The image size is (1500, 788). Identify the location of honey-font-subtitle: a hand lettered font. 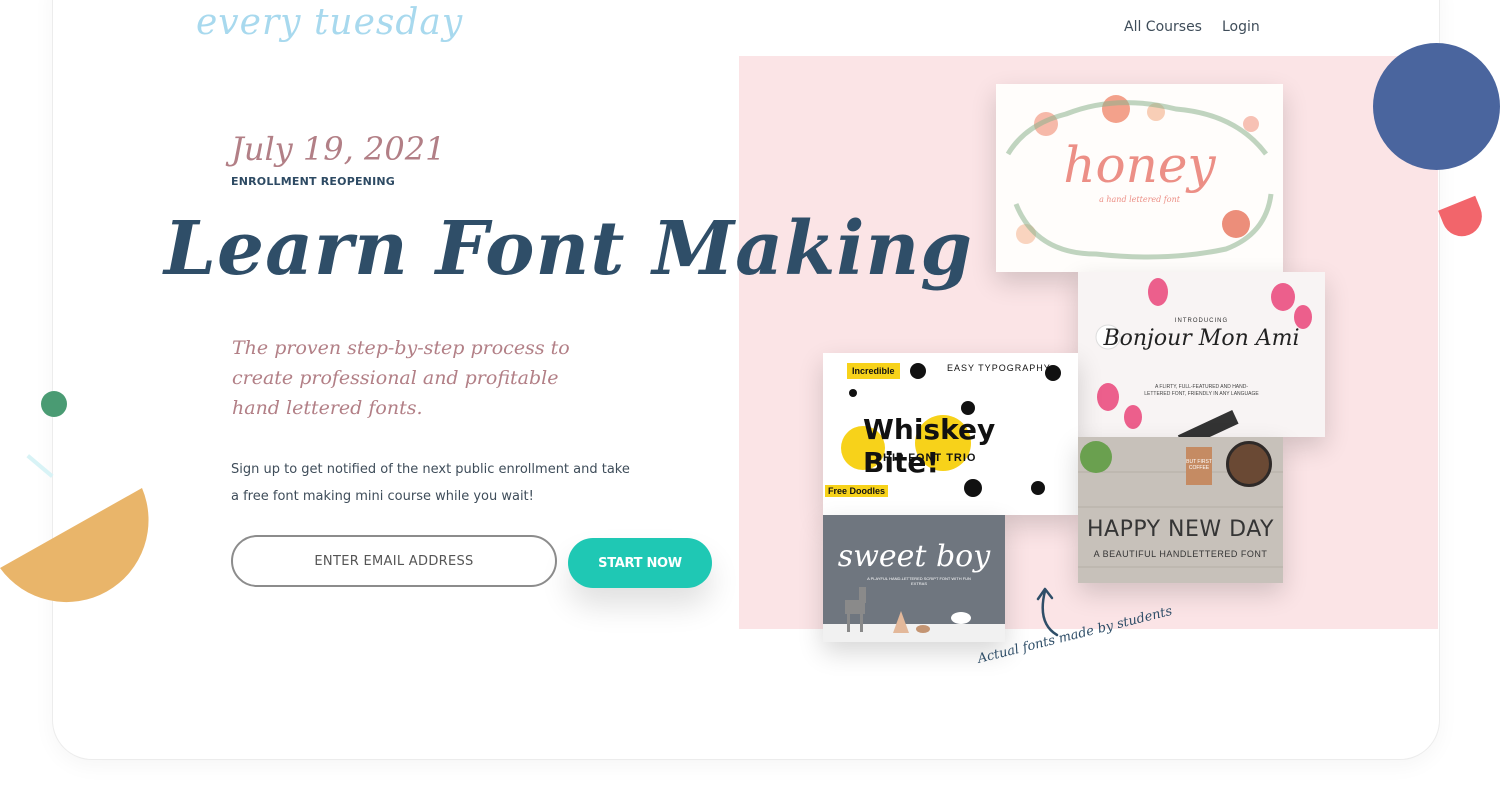
(1139, 199).